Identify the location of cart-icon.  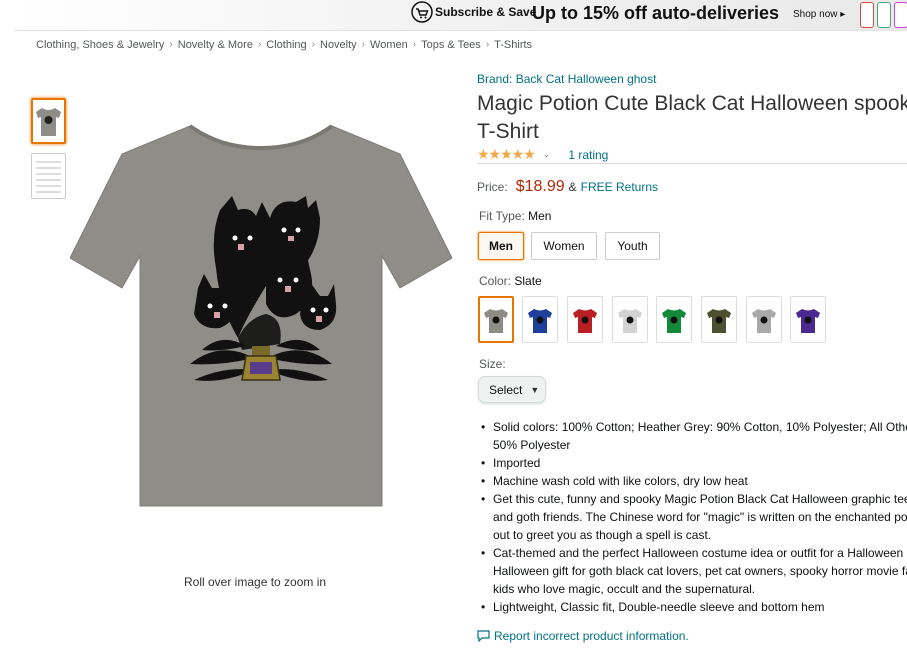
(422, 12).